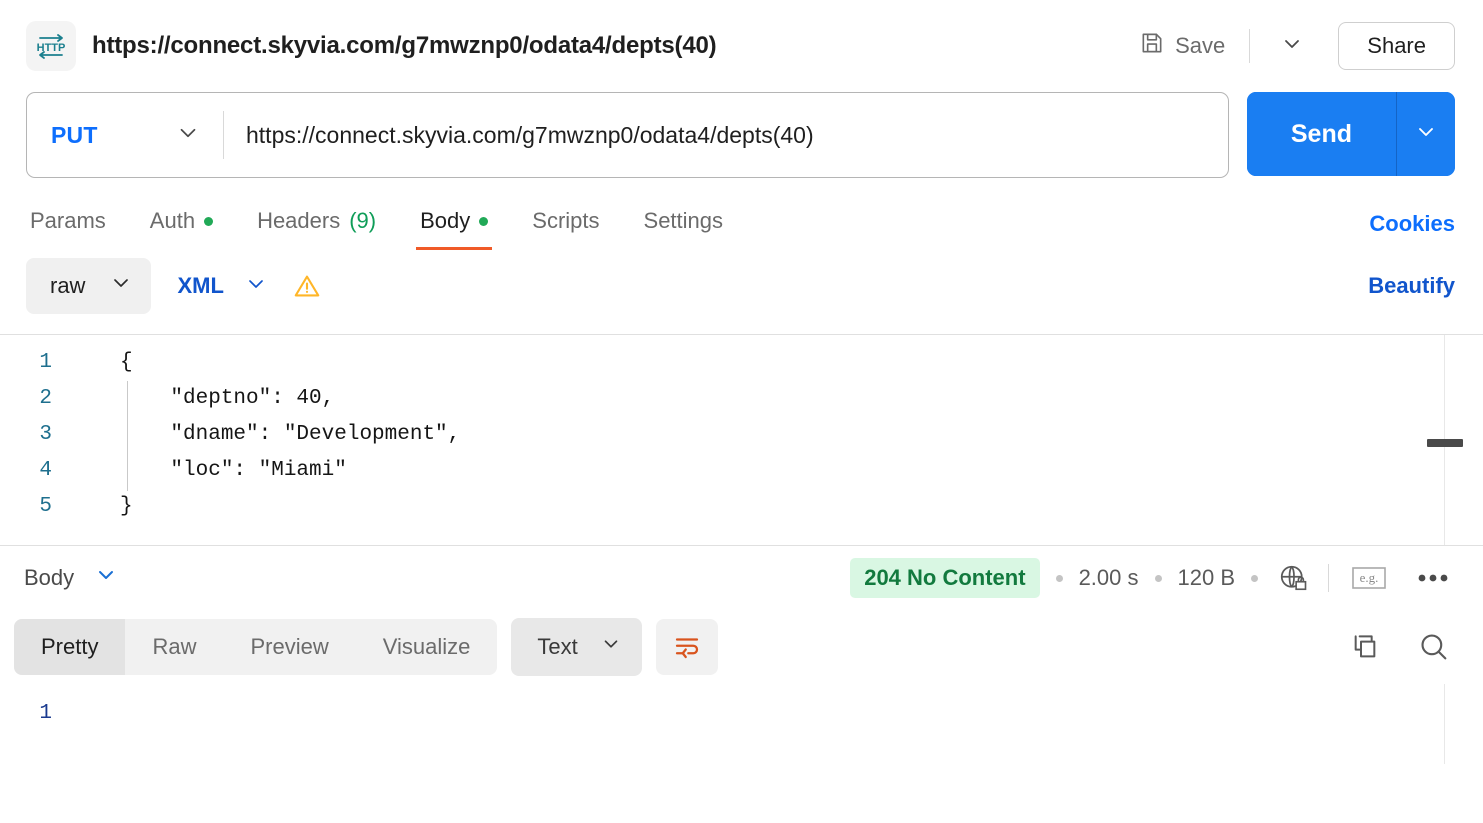 The image size is (1483, 823). I want to click on url-field-group: PUT, so click(627, 135).